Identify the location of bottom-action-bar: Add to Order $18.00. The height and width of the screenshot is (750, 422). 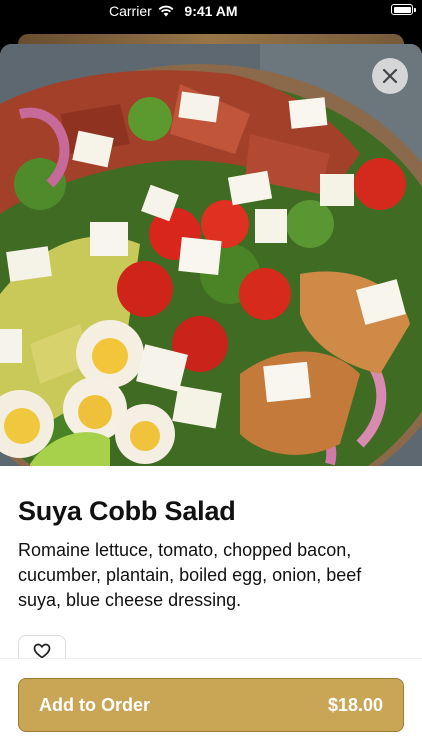
(211, 704).